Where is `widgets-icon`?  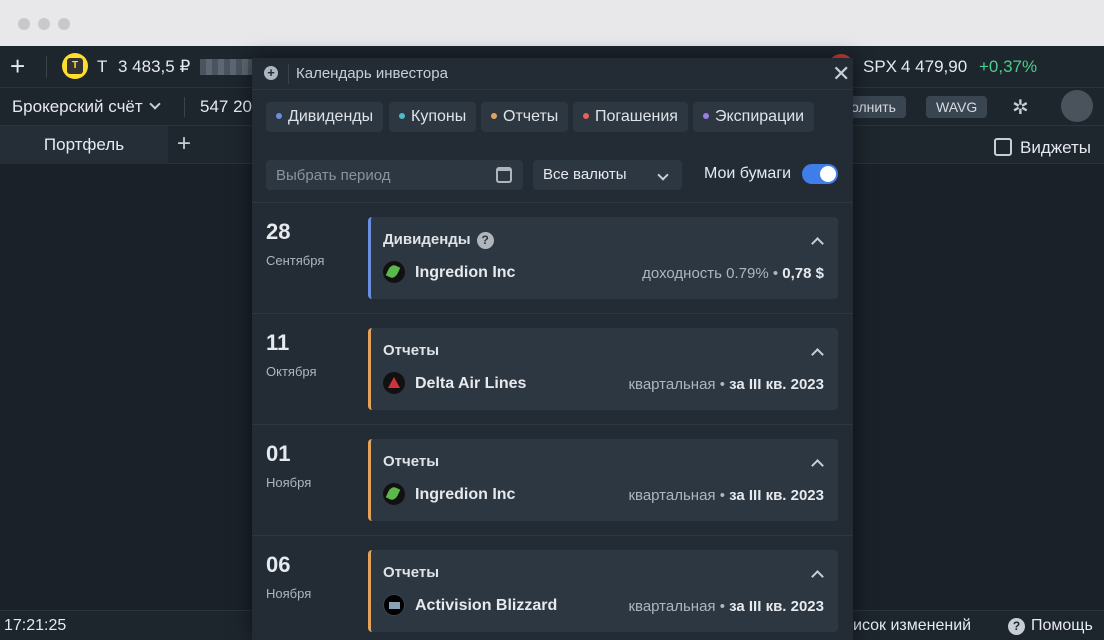
widgets-icon is located at coordinates (1003, 147).